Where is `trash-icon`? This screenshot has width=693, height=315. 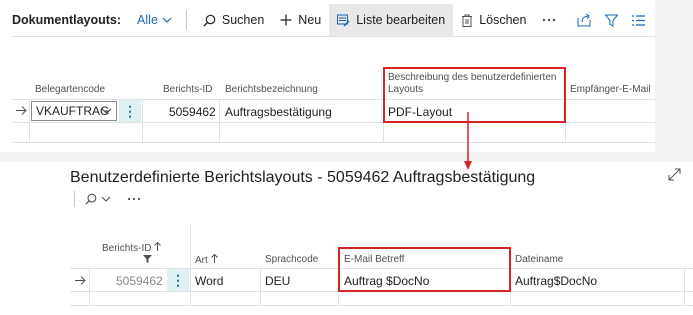
trash-icon is located at coordinates (467, 20).